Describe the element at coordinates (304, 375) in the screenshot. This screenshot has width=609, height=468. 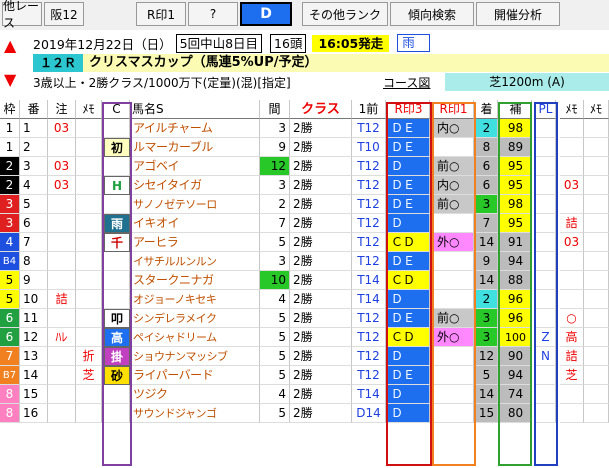
I see `table-row: B7 14 芝砂ライパーバード 5 2勝 T12 ＤＥ 5 94 芝` at that location.